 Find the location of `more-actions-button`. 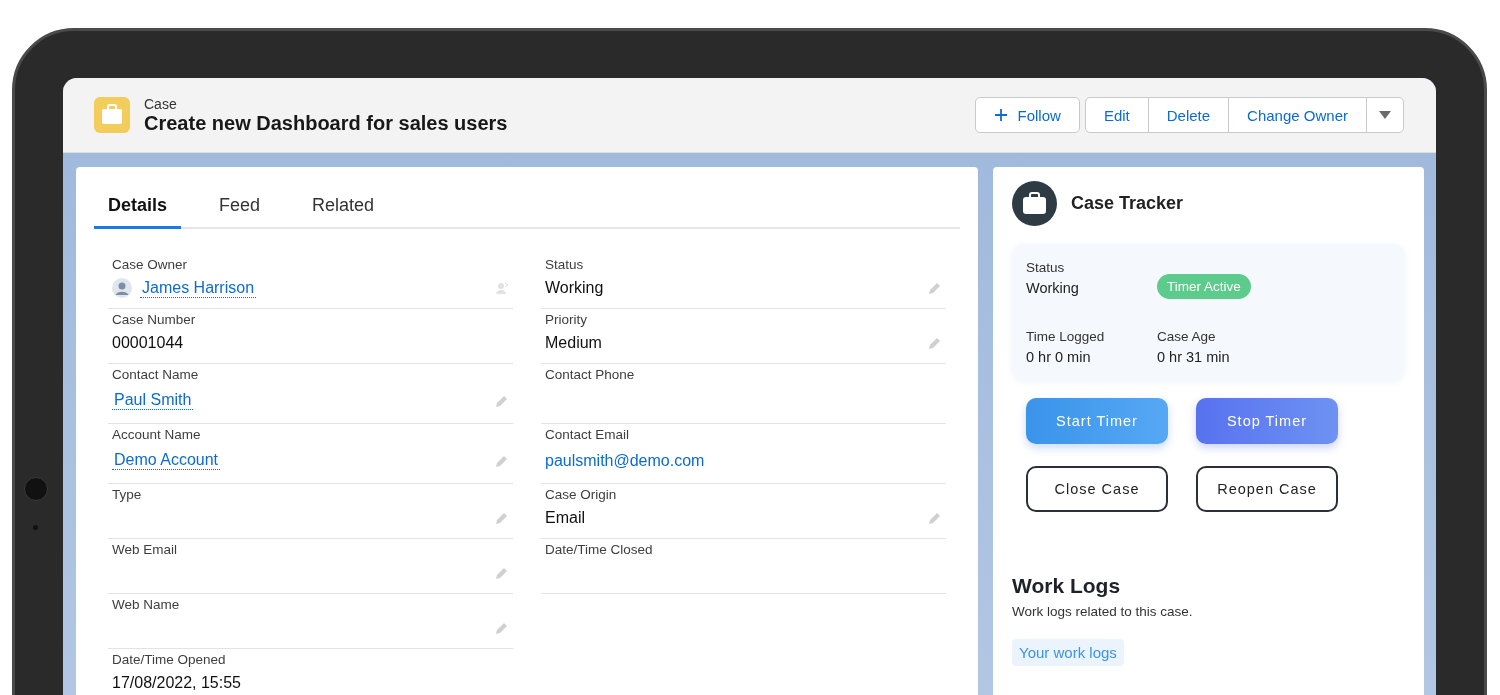

more-actions-button is located at coordinates (1385, 115).